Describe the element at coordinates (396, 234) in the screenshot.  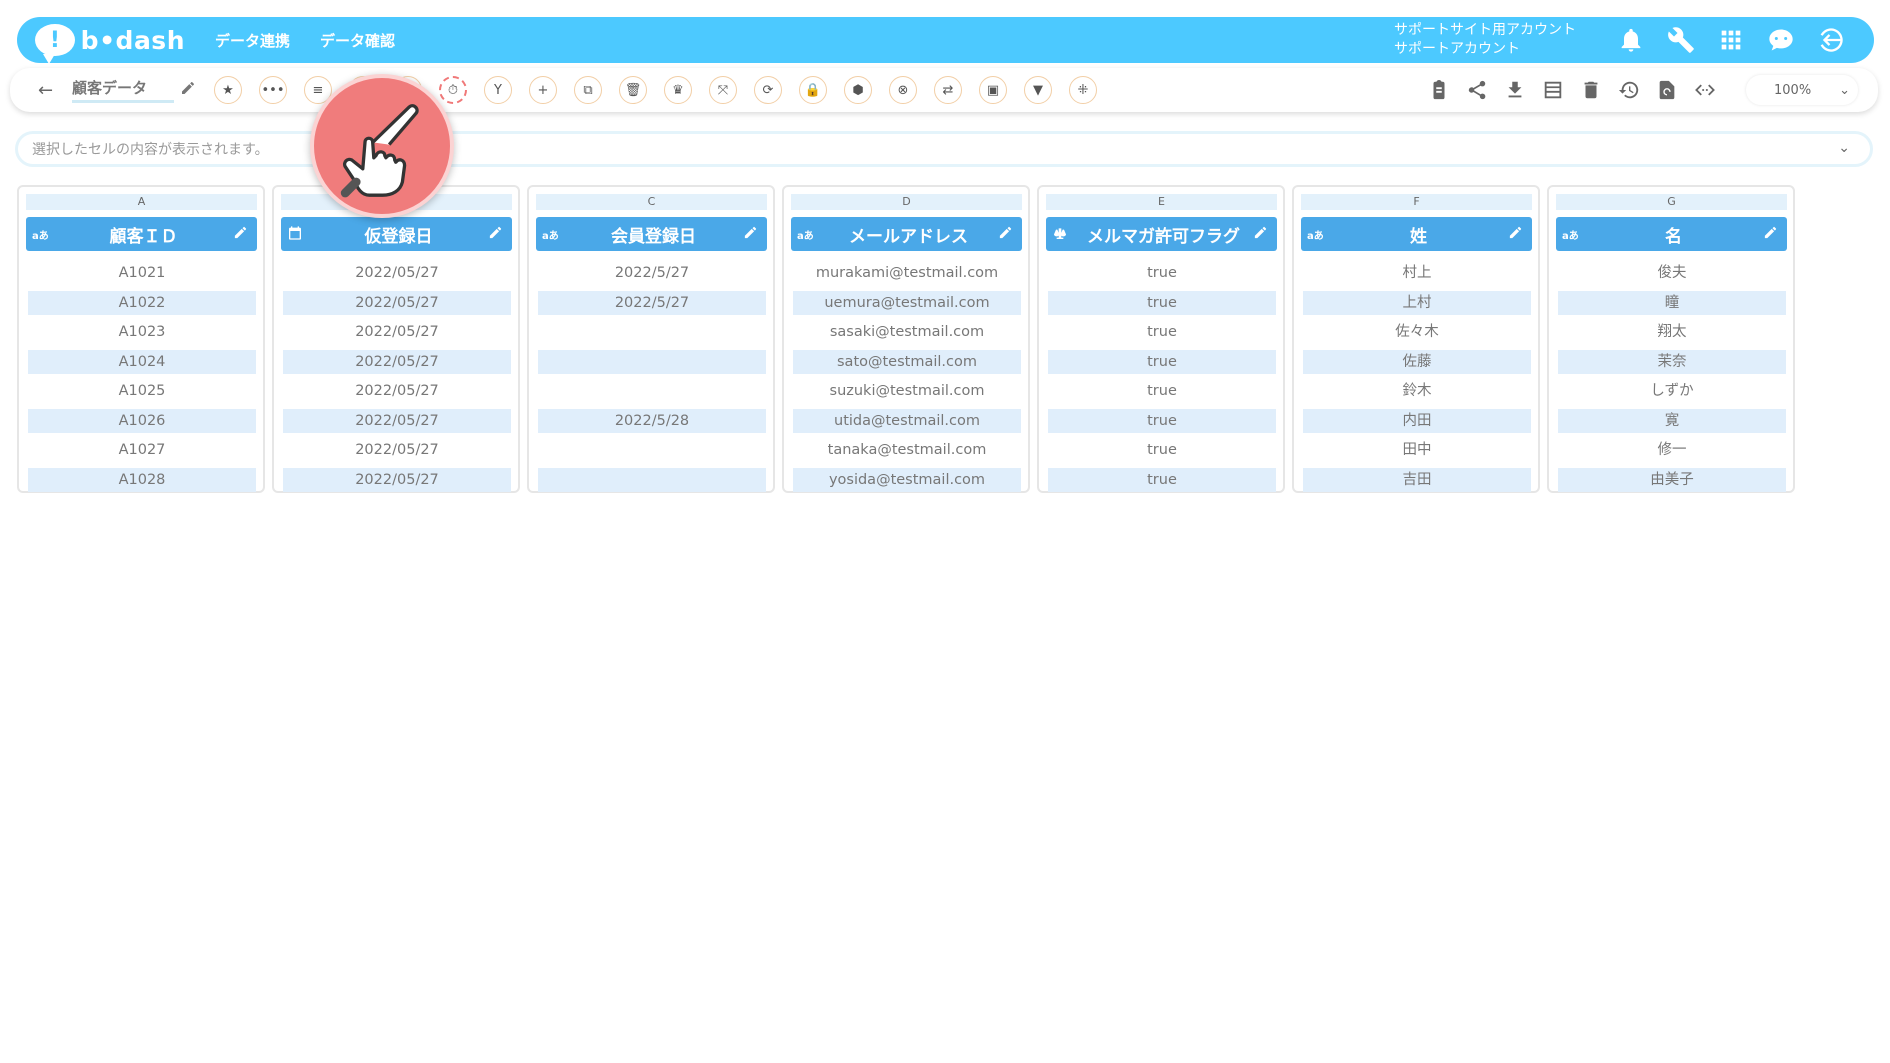
I see `column-header: 仮登録日` at that location.